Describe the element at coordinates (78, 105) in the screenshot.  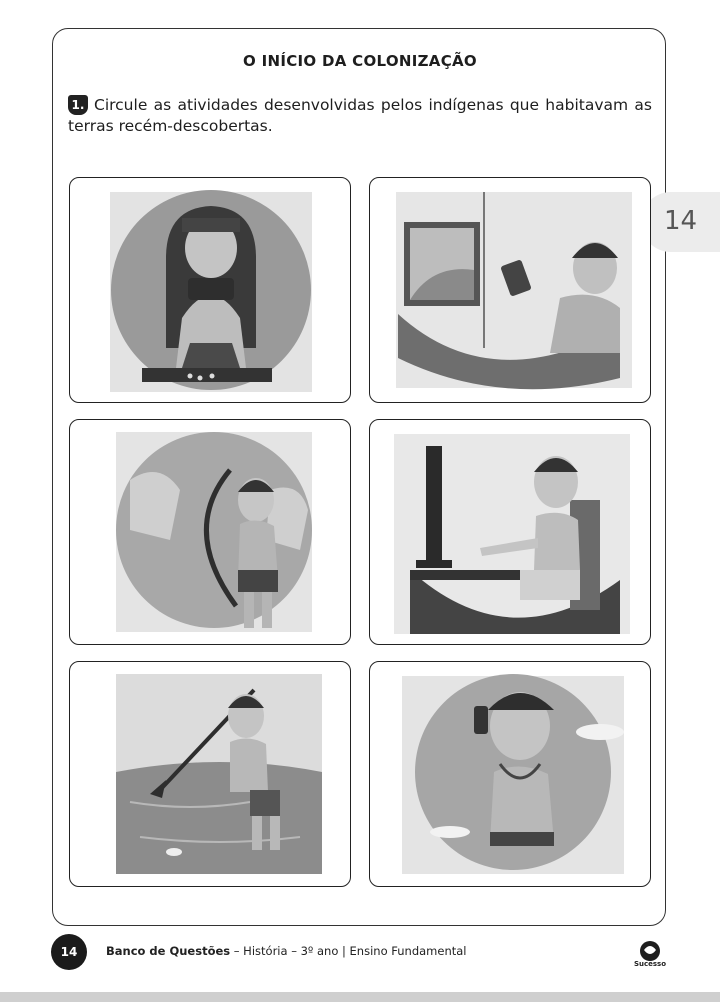
I see `question-number: 1.` at that location.